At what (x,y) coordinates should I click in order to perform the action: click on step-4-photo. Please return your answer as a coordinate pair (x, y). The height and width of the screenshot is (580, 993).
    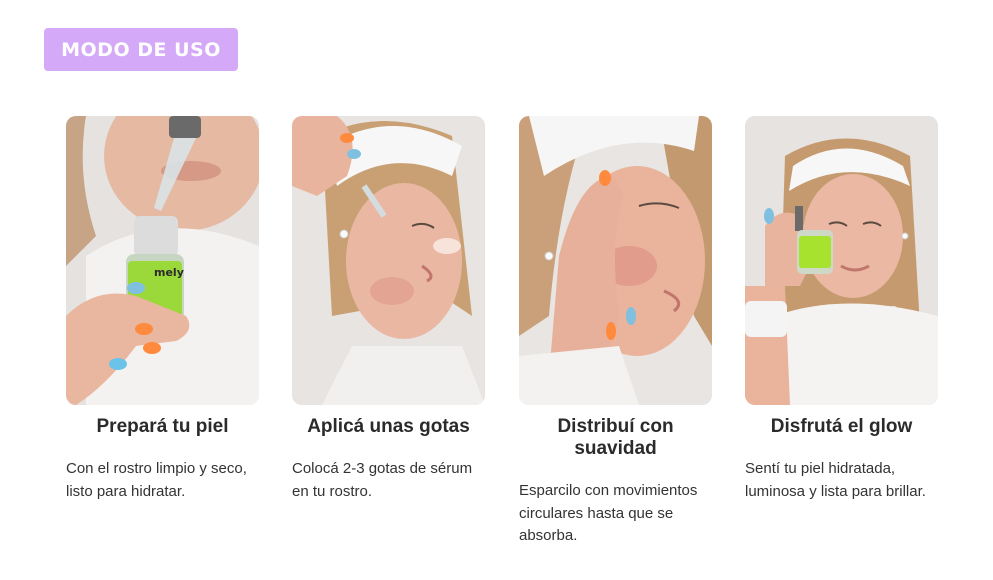
    Looking at the image, I should click on (841, 260).